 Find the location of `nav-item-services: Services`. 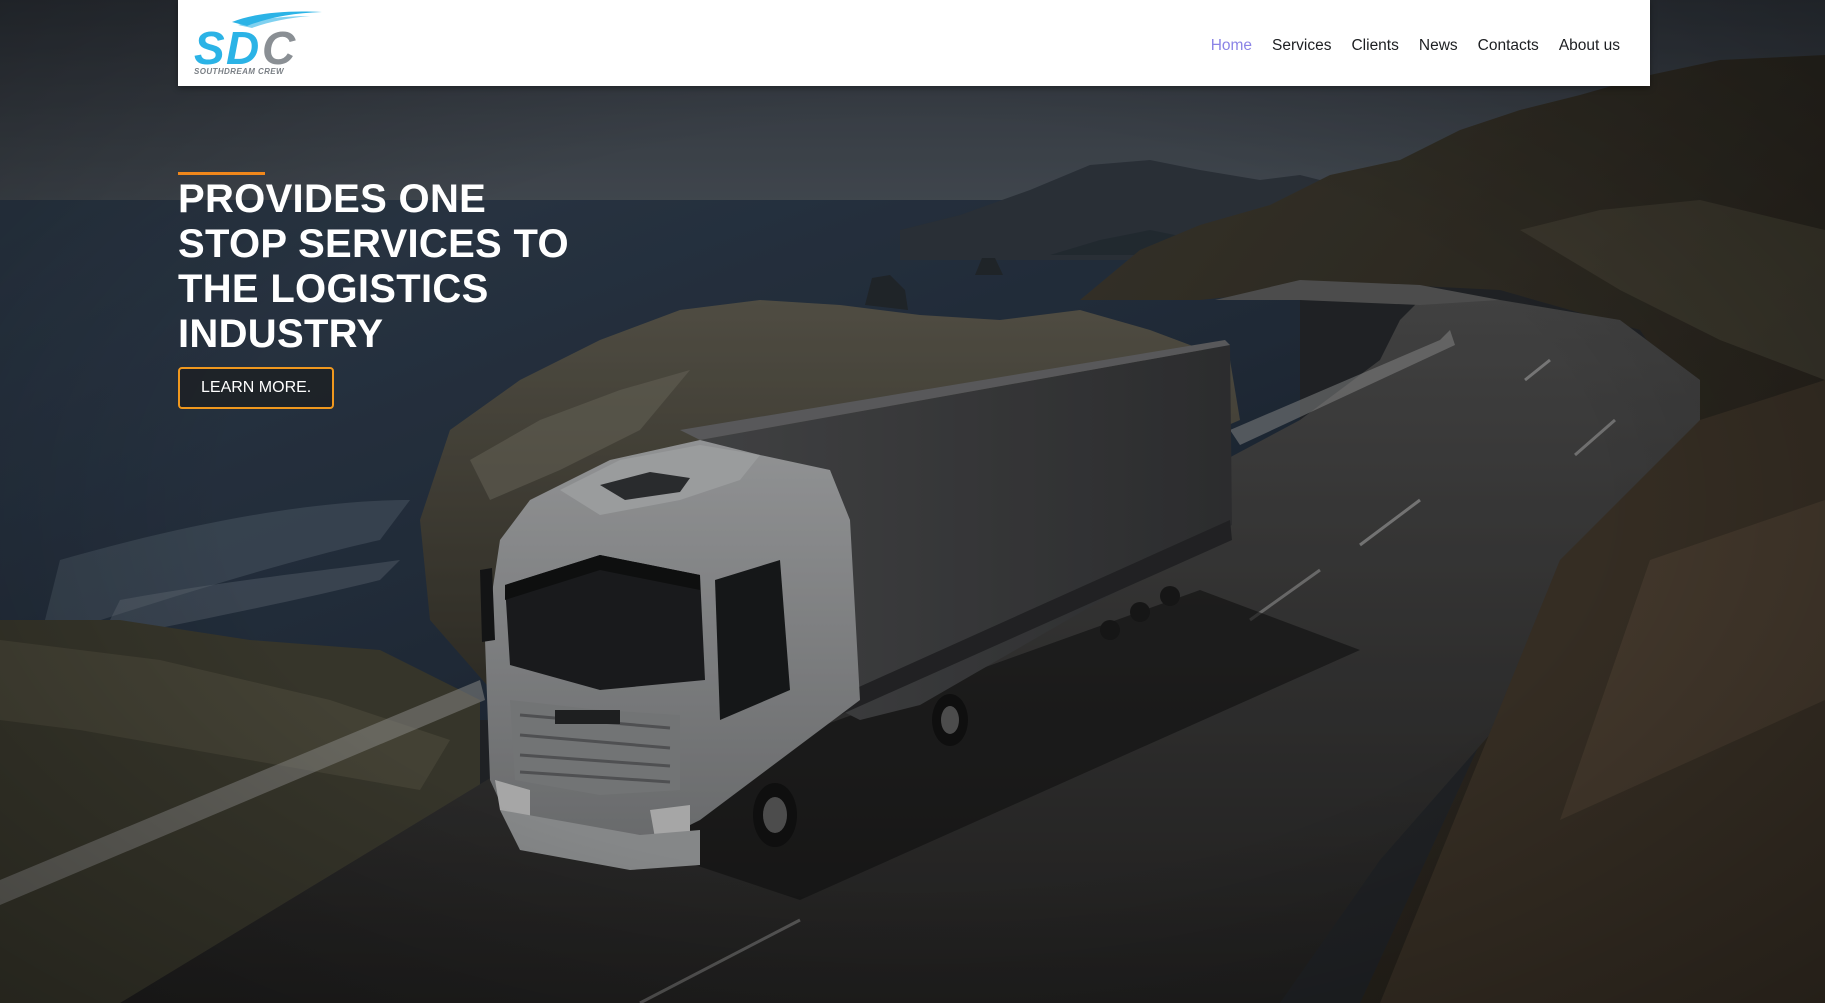

nav-item-services: Services is located at coordinates (1301, 46).